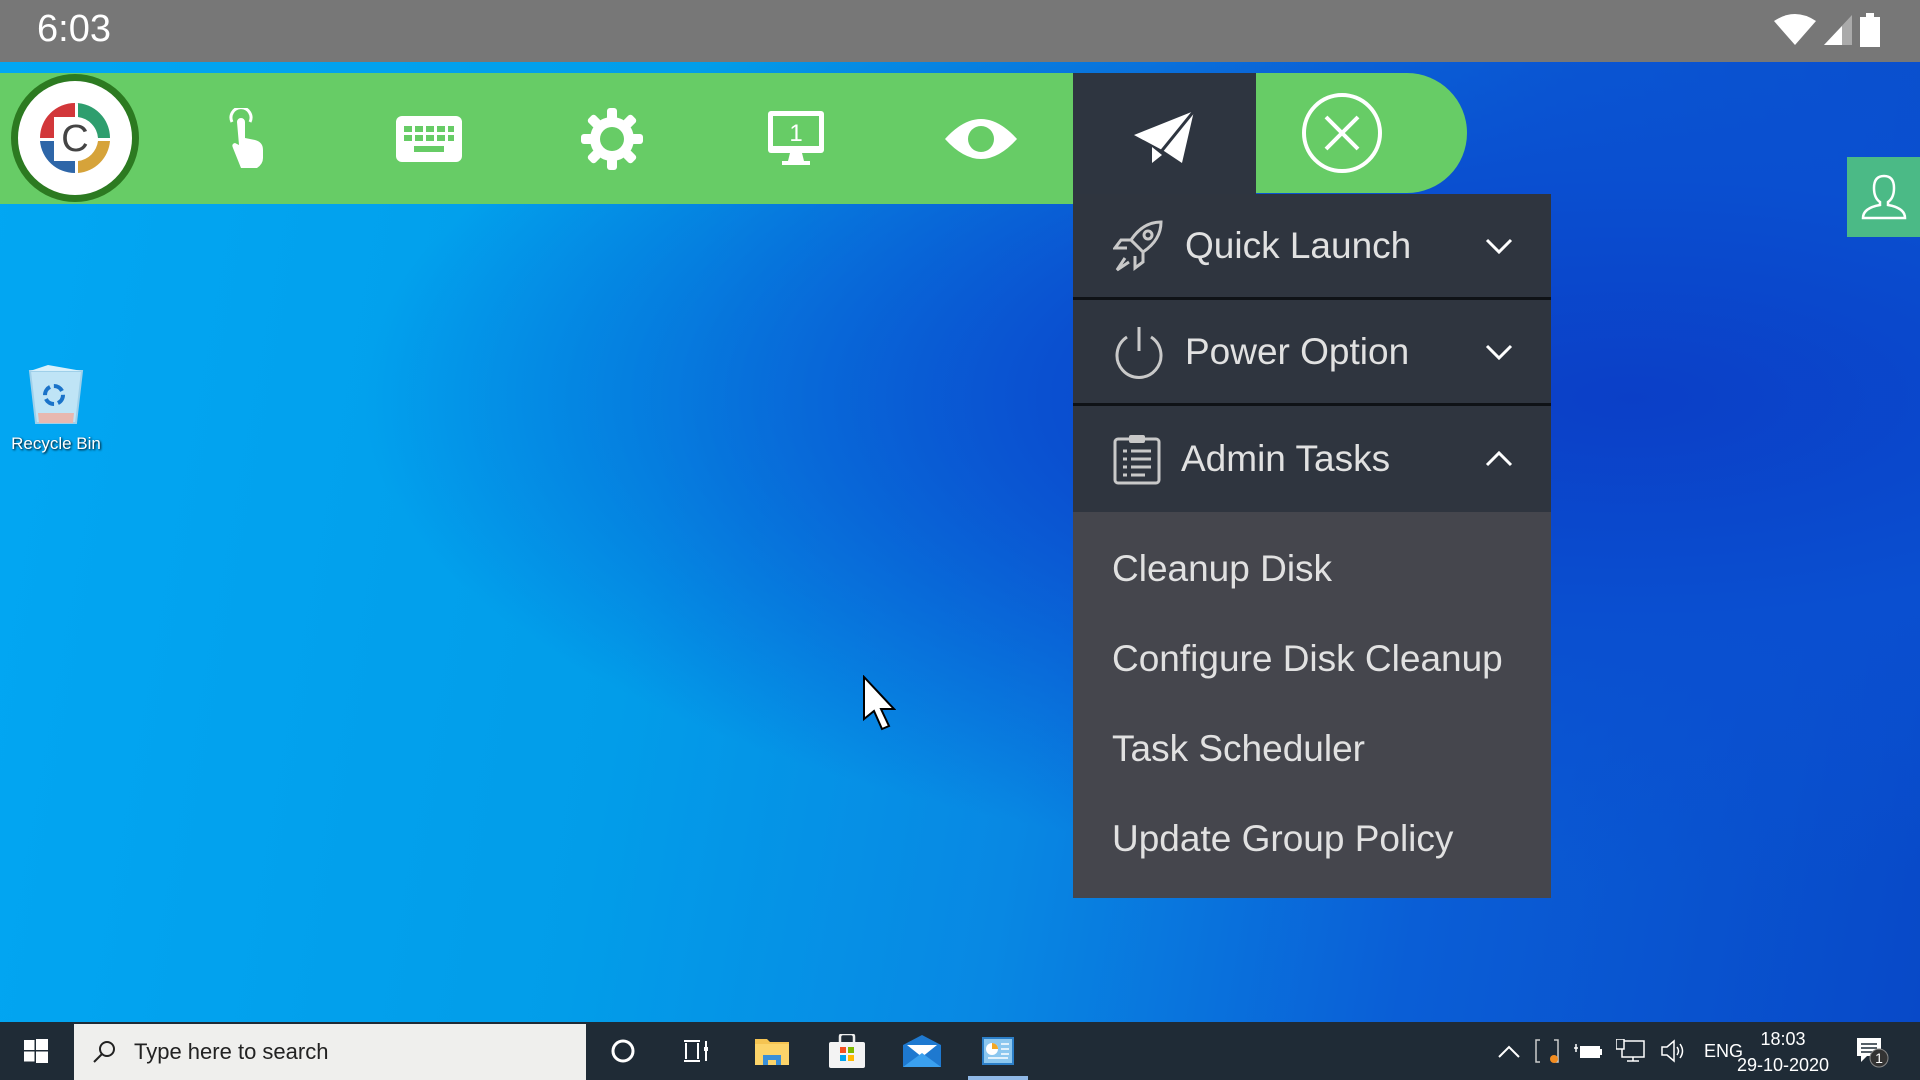 This screenshot has height=1080, width=1920. I want to click on battery-power-icon, so click(1588, 1051).